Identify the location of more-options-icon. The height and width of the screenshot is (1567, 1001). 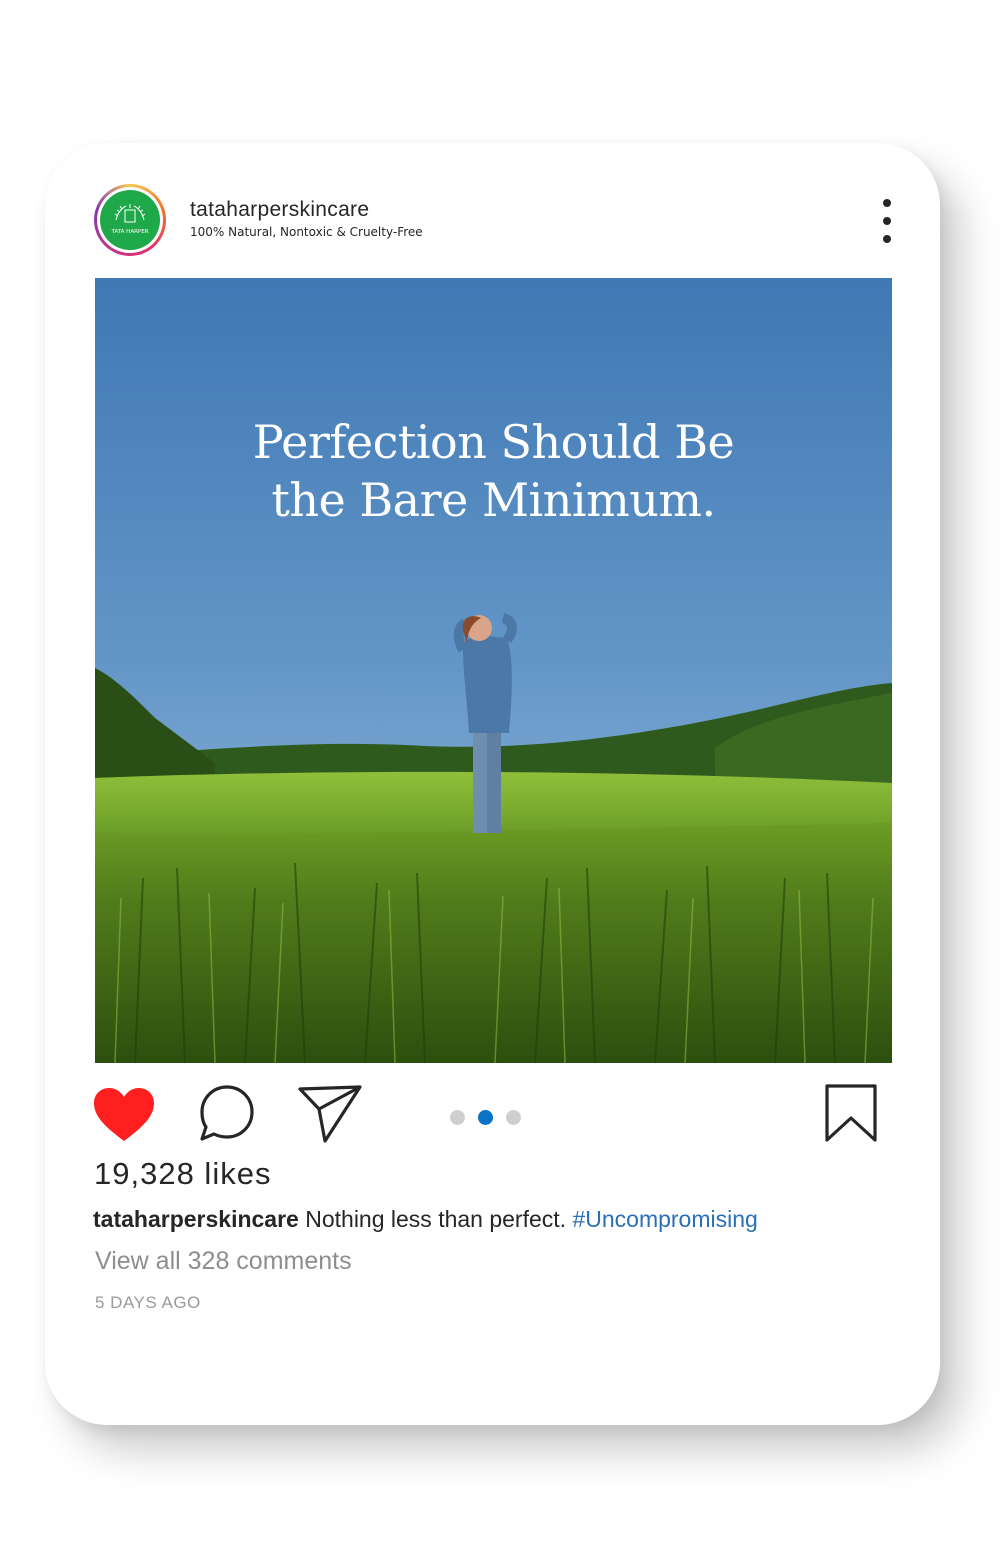
(887, 221).